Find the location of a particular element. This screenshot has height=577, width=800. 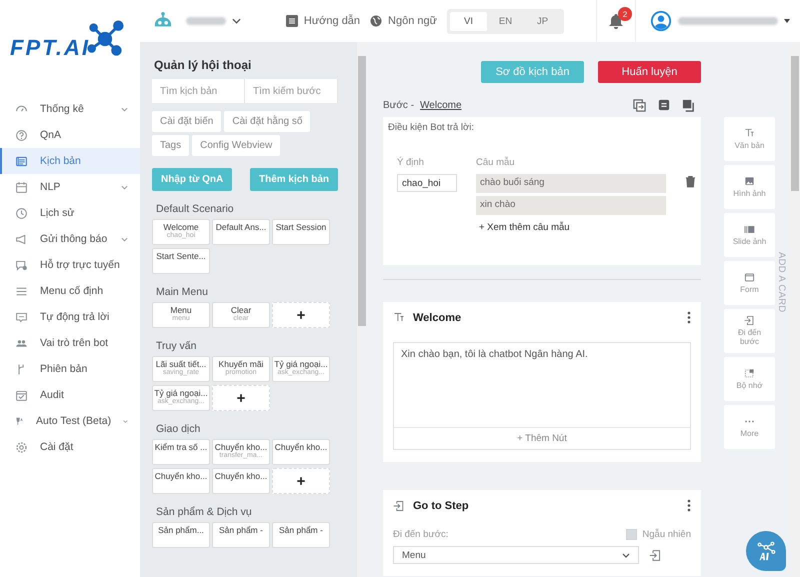

sidebar-item: Cài đặt is located at coordinates (70, 447).